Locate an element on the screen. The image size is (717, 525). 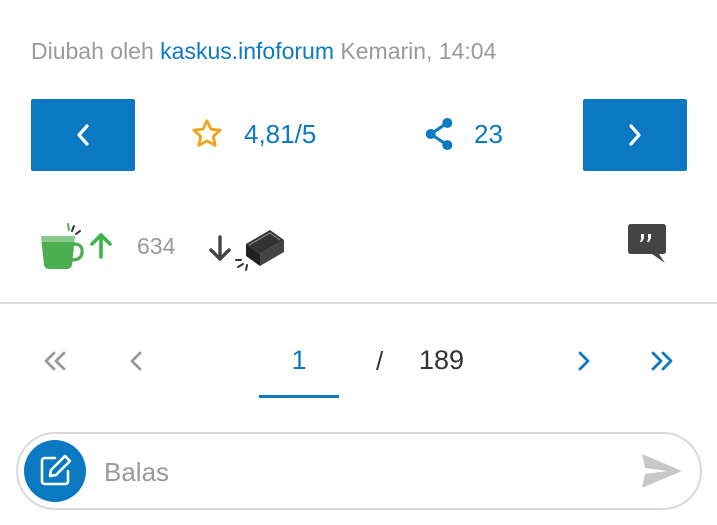
share-icon is located at coordinates (439, 134).